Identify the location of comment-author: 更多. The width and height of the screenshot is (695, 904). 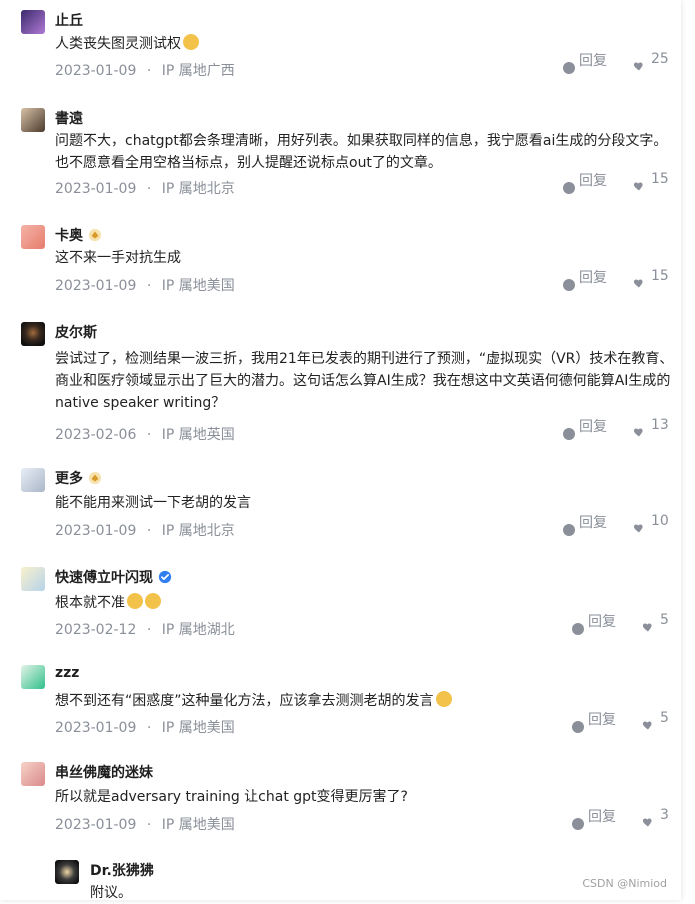
(78, 478).